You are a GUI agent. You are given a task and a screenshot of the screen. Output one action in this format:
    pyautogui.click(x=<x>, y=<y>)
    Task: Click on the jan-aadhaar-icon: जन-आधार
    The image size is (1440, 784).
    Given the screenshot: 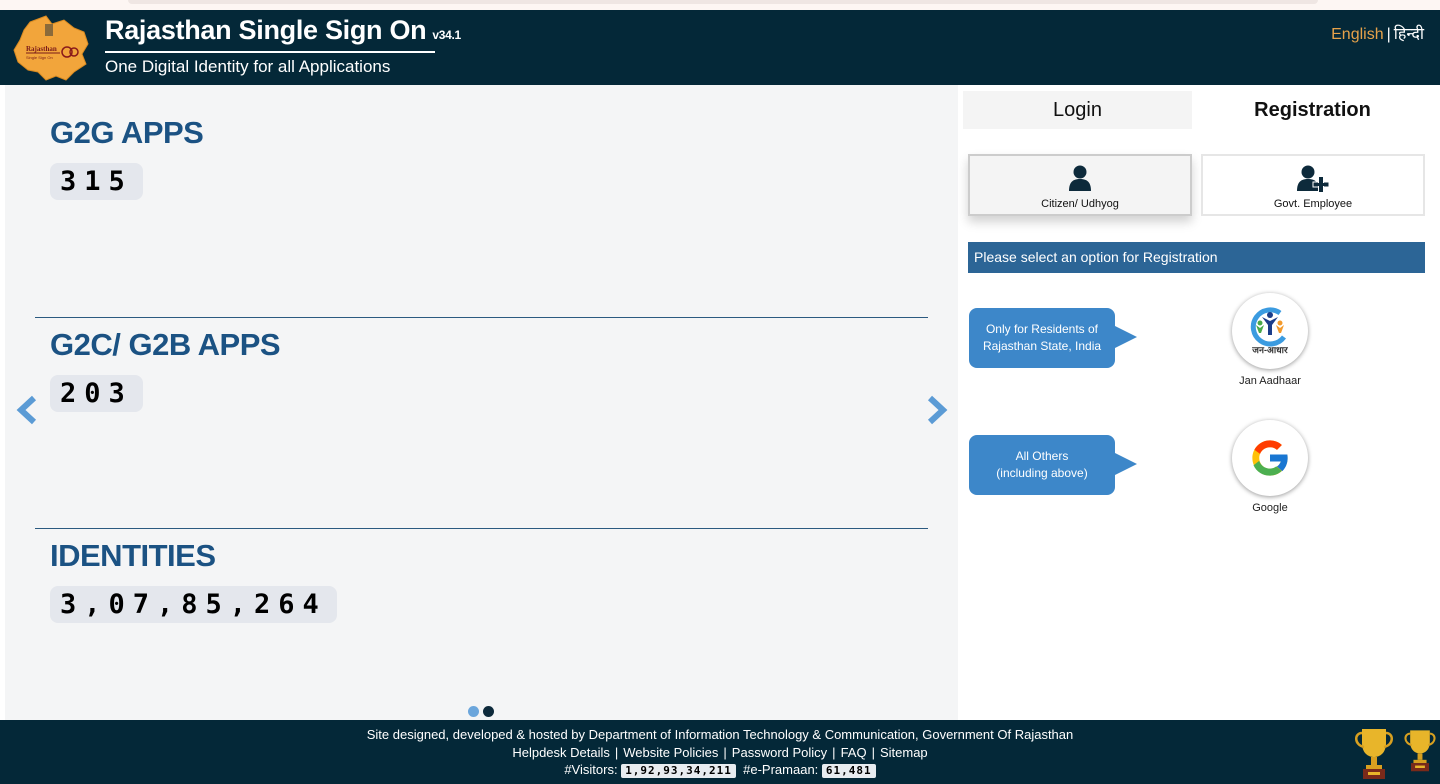 What is the action you would take?
    pyautogui.click(x=1269, y=331)
    